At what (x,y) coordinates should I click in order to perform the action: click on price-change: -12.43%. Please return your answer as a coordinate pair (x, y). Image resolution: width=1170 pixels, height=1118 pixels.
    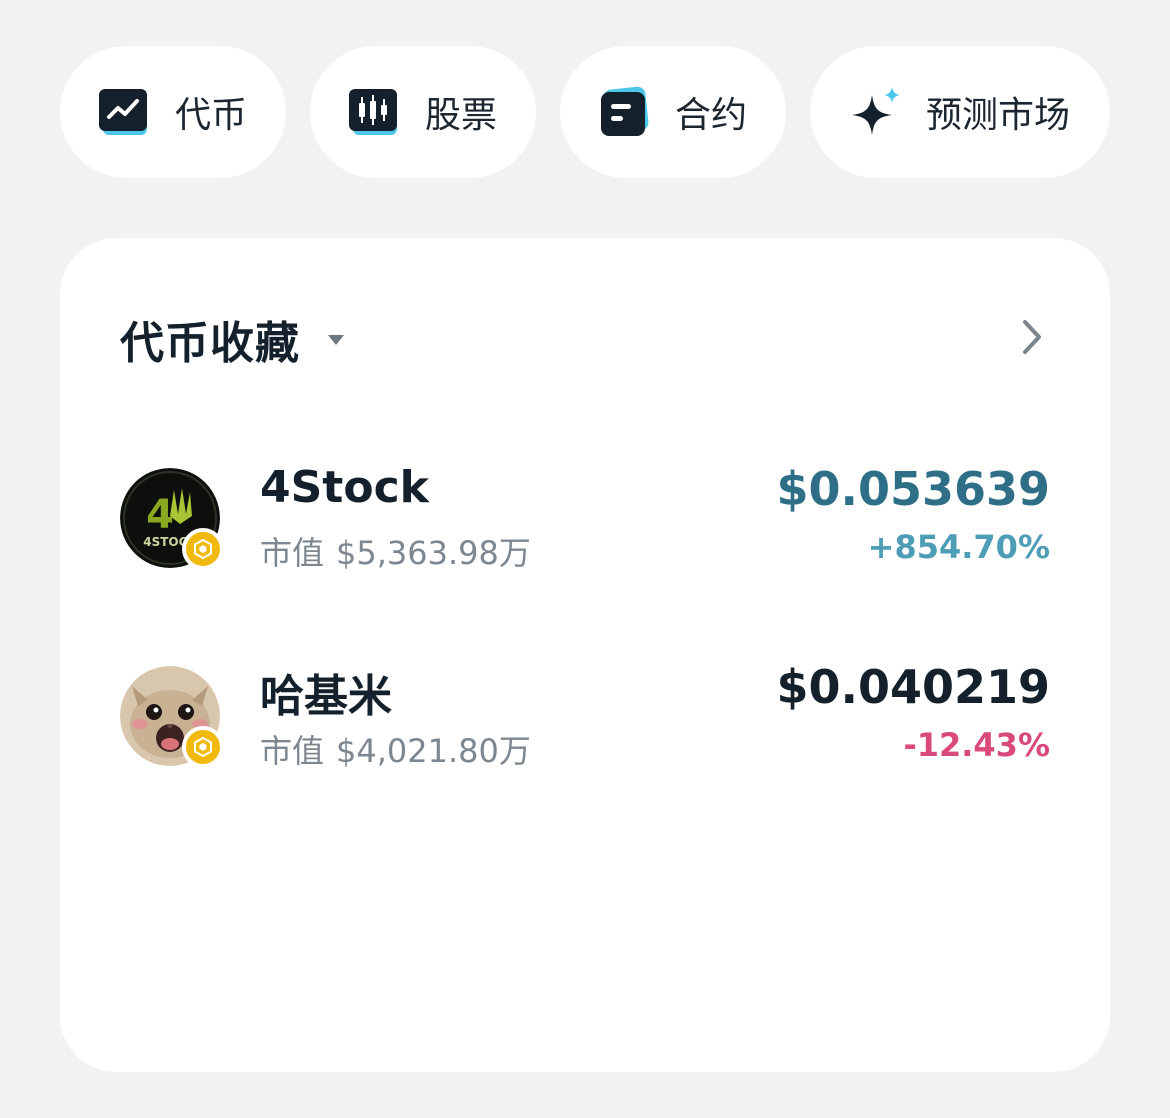
    Looking at the image, I should click on (976, 745).